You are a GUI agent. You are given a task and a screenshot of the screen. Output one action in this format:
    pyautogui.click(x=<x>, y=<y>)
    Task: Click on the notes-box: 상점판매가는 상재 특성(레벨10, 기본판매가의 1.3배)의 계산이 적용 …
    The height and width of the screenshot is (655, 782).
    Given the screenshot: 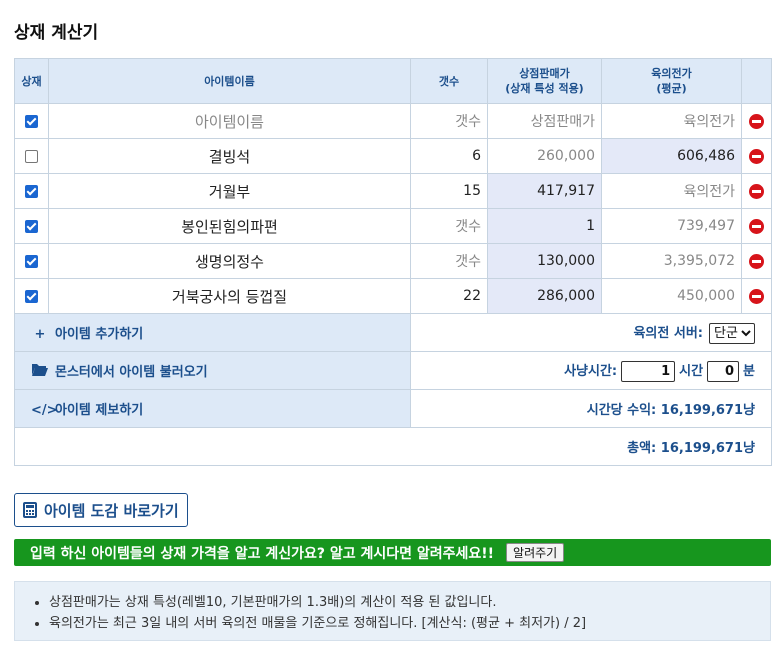 What is the action you would take?
    pyautogui.click(x=392, y=611)
    